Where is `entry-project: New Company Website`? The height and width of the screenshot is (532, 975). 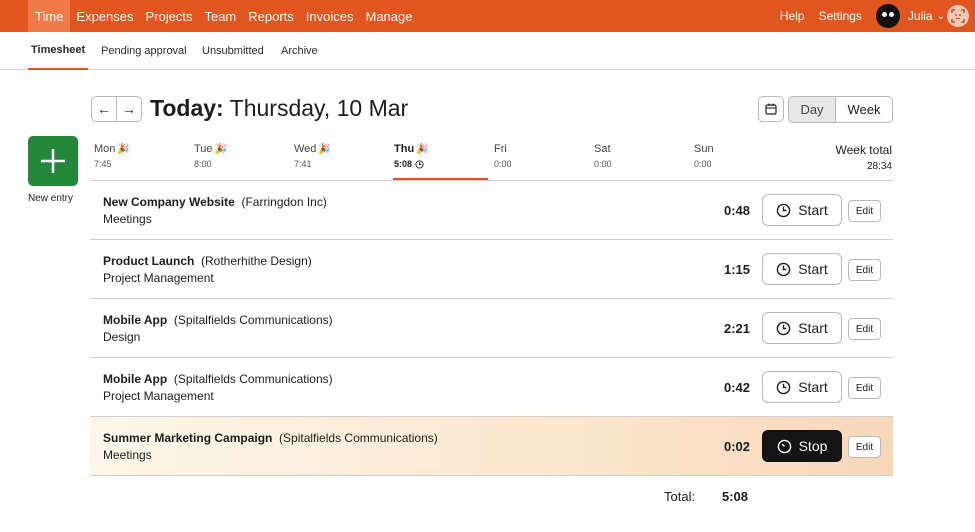
entry-project: New Company Website is located at coordinates (169, 202).